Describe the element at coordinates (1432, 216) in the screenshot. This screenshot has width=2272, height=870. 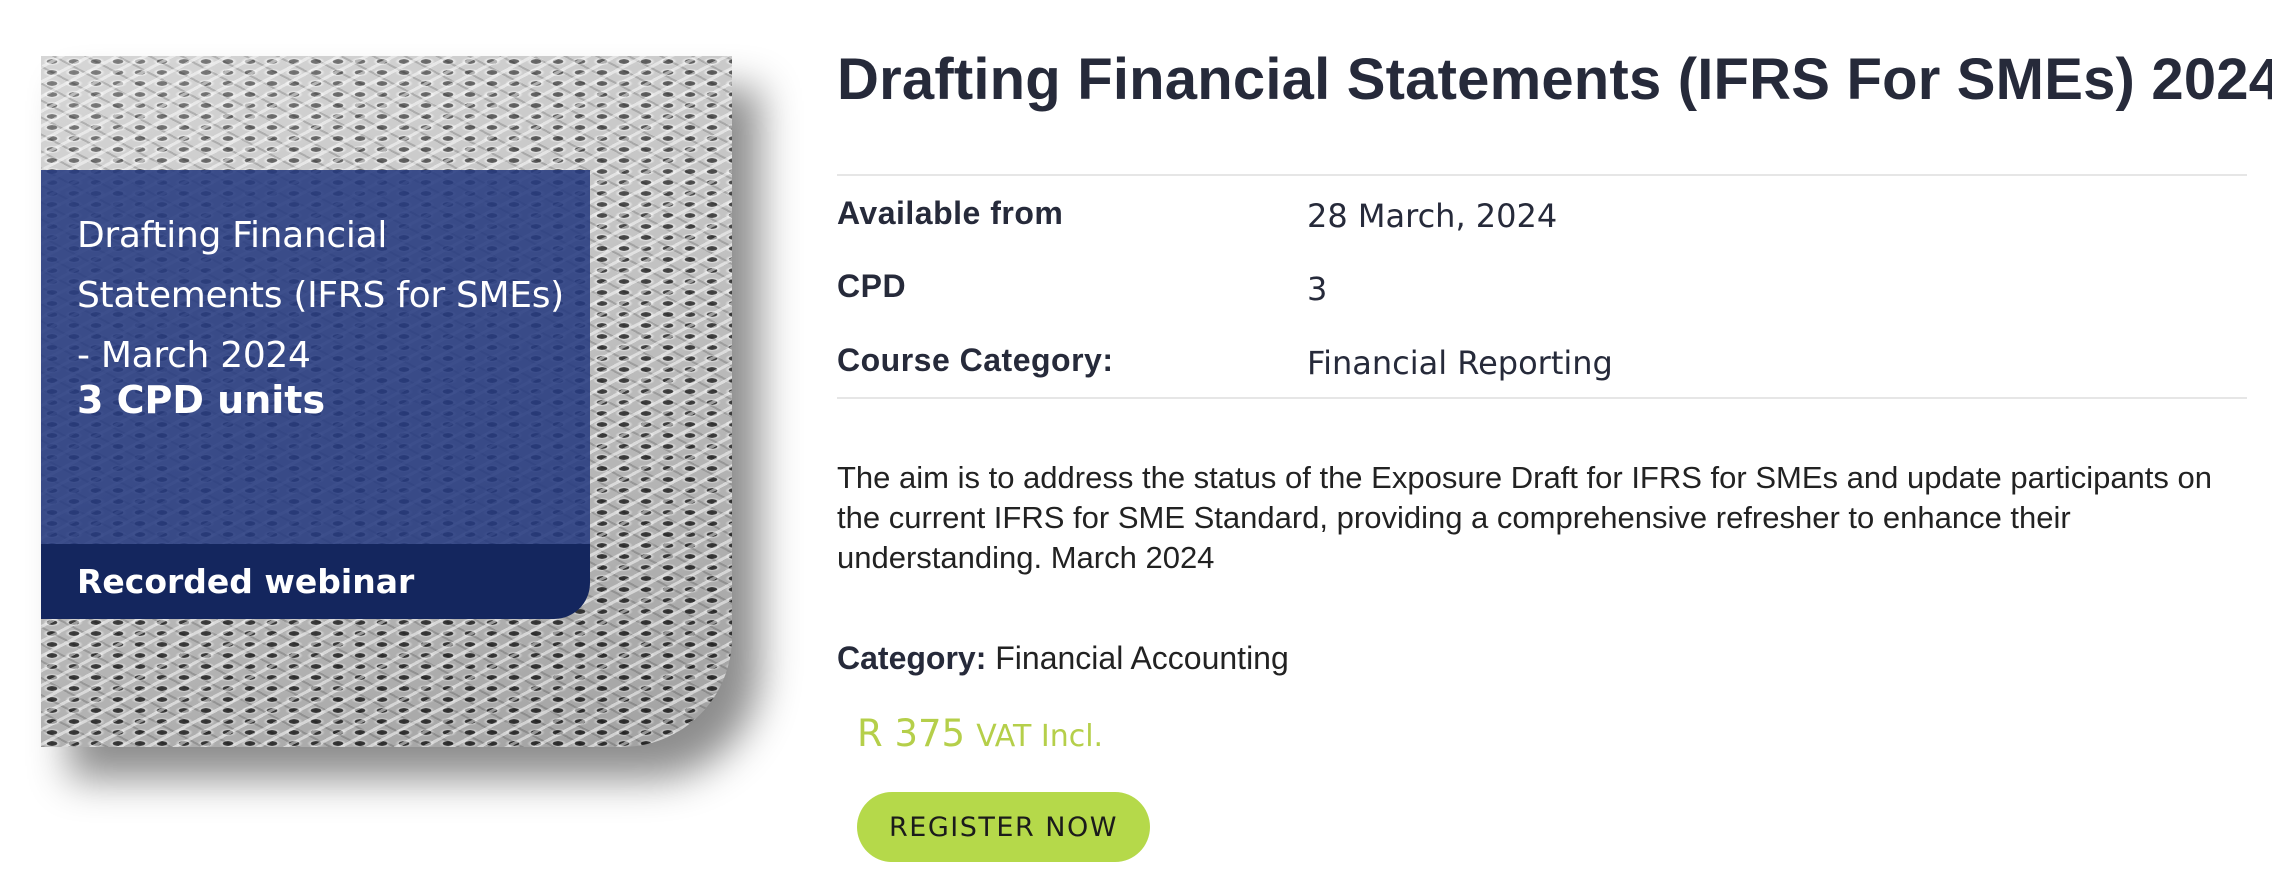
I see `meta-value-available-from: 28 March, 2024` at that location.